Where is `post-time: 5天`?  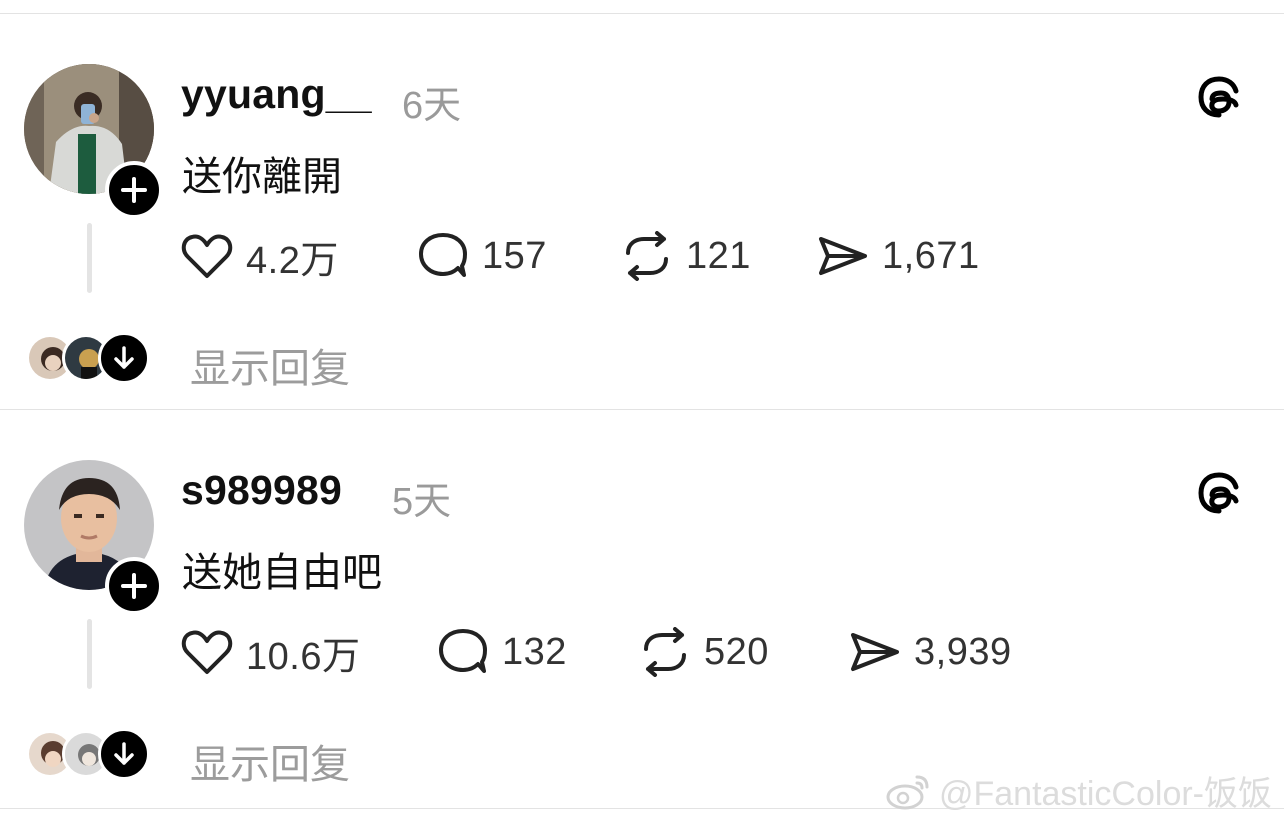 post-time: 5天 is located at coordinates (422, 502).